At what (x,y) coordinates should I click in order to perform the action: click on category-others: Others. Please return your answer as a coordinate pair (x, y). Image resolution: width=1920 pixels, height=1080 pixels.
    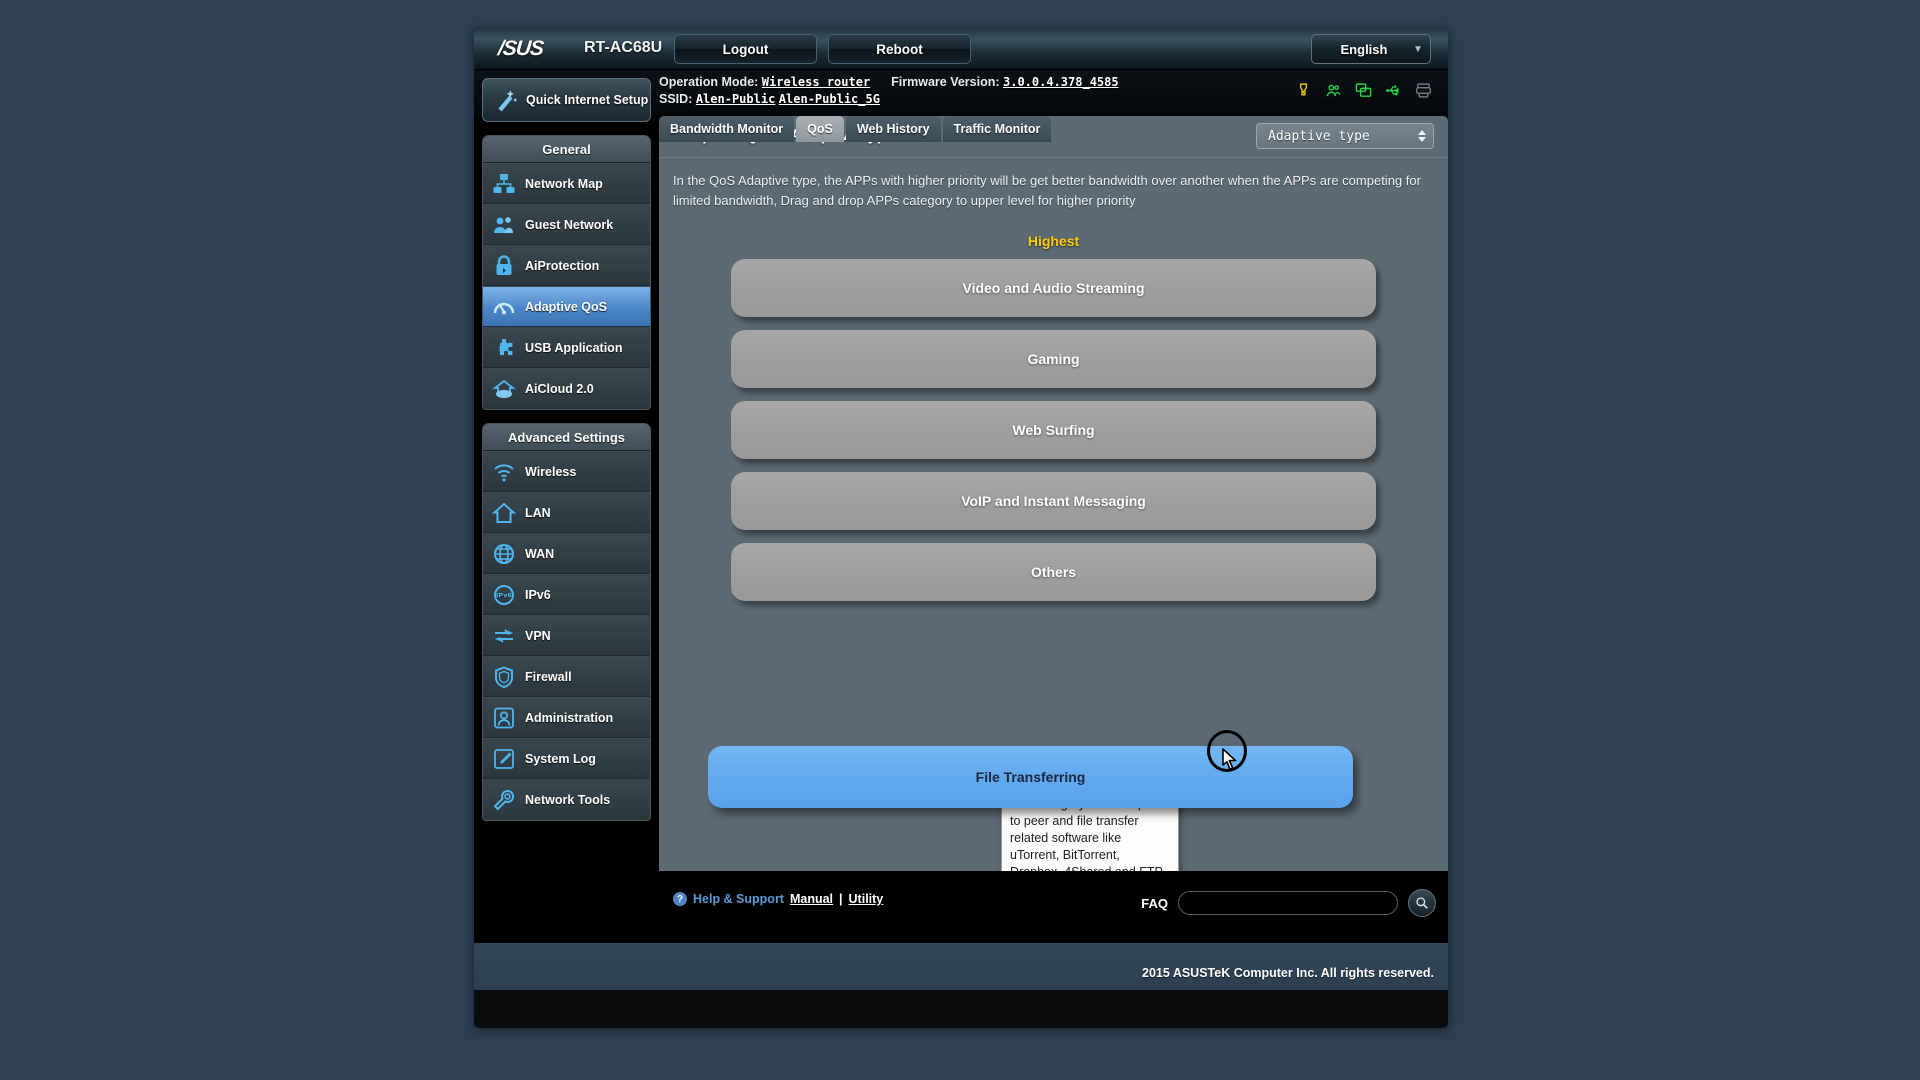
    Looking at the image, I should click on (1053, 572).